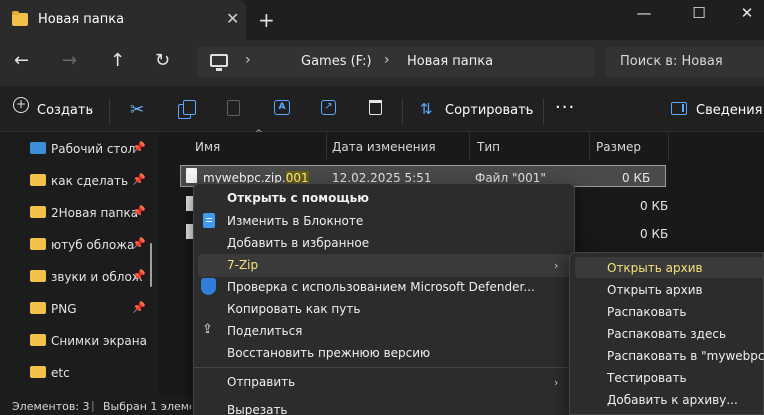 This screenshot has height=415, width=764. Describe the element at coordinates (21, 105) in the screenshot. I see `plus-circle-icon: +` at that location.